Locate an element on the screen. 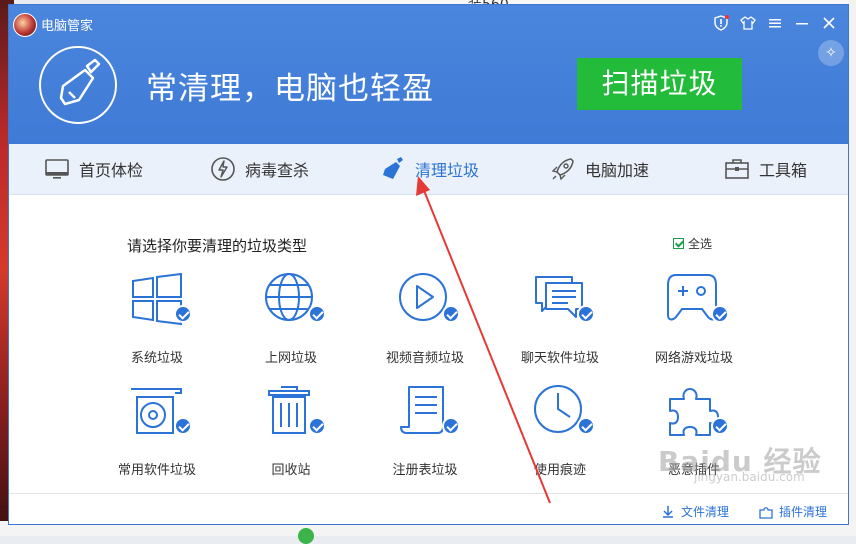 Image resolution: width=856 pixels, height=544 pixels. category-label: 网络游戏垃圾 is located at coordinates (693, 358).